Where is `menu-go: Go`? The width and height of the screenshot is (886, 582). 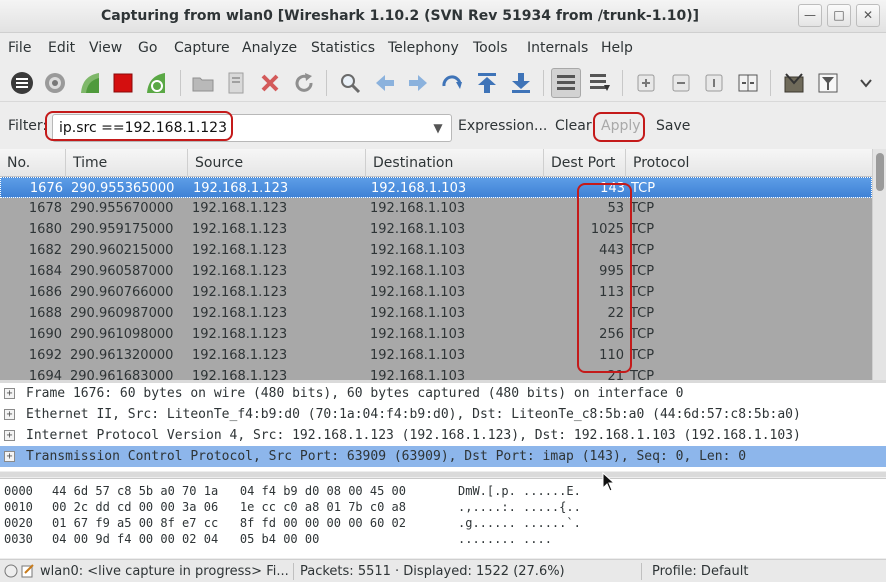
menu-go: Go is located at coordinates (147, 48).